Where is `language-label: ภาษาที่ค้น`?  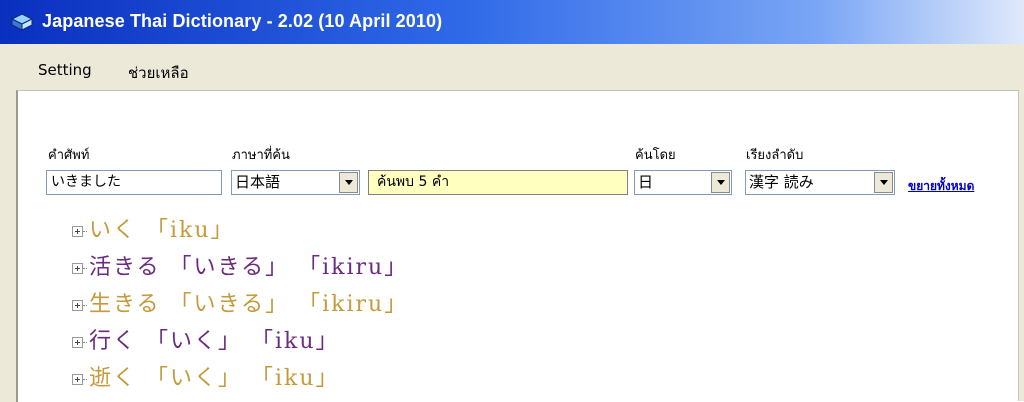
language-label: ภาษาที่ค้น is located at coordinates (261, 155).